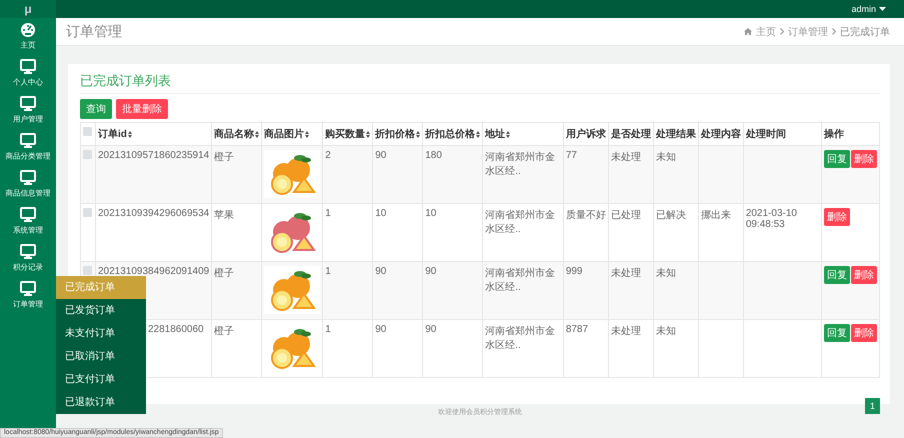  Describe the element at coordinates (28, 30) in the screenshot. I see `dashboard-icon` at that location.